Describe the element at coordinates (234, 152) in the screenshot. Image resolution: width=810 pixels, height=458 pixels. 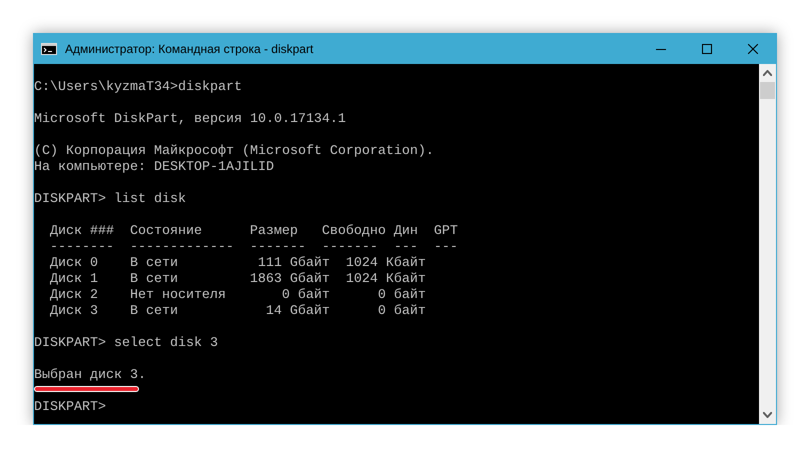
I see `console-line: (C) Корпорация Майкрософт (Microsoft Corporation).` at that location.